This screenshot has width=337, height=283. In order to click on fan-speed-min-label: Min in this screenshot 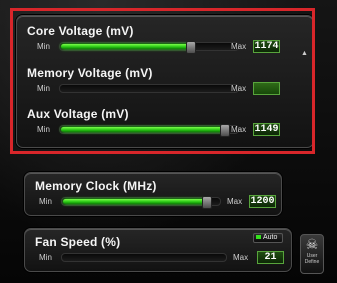, I will do `click(45, 257)`.